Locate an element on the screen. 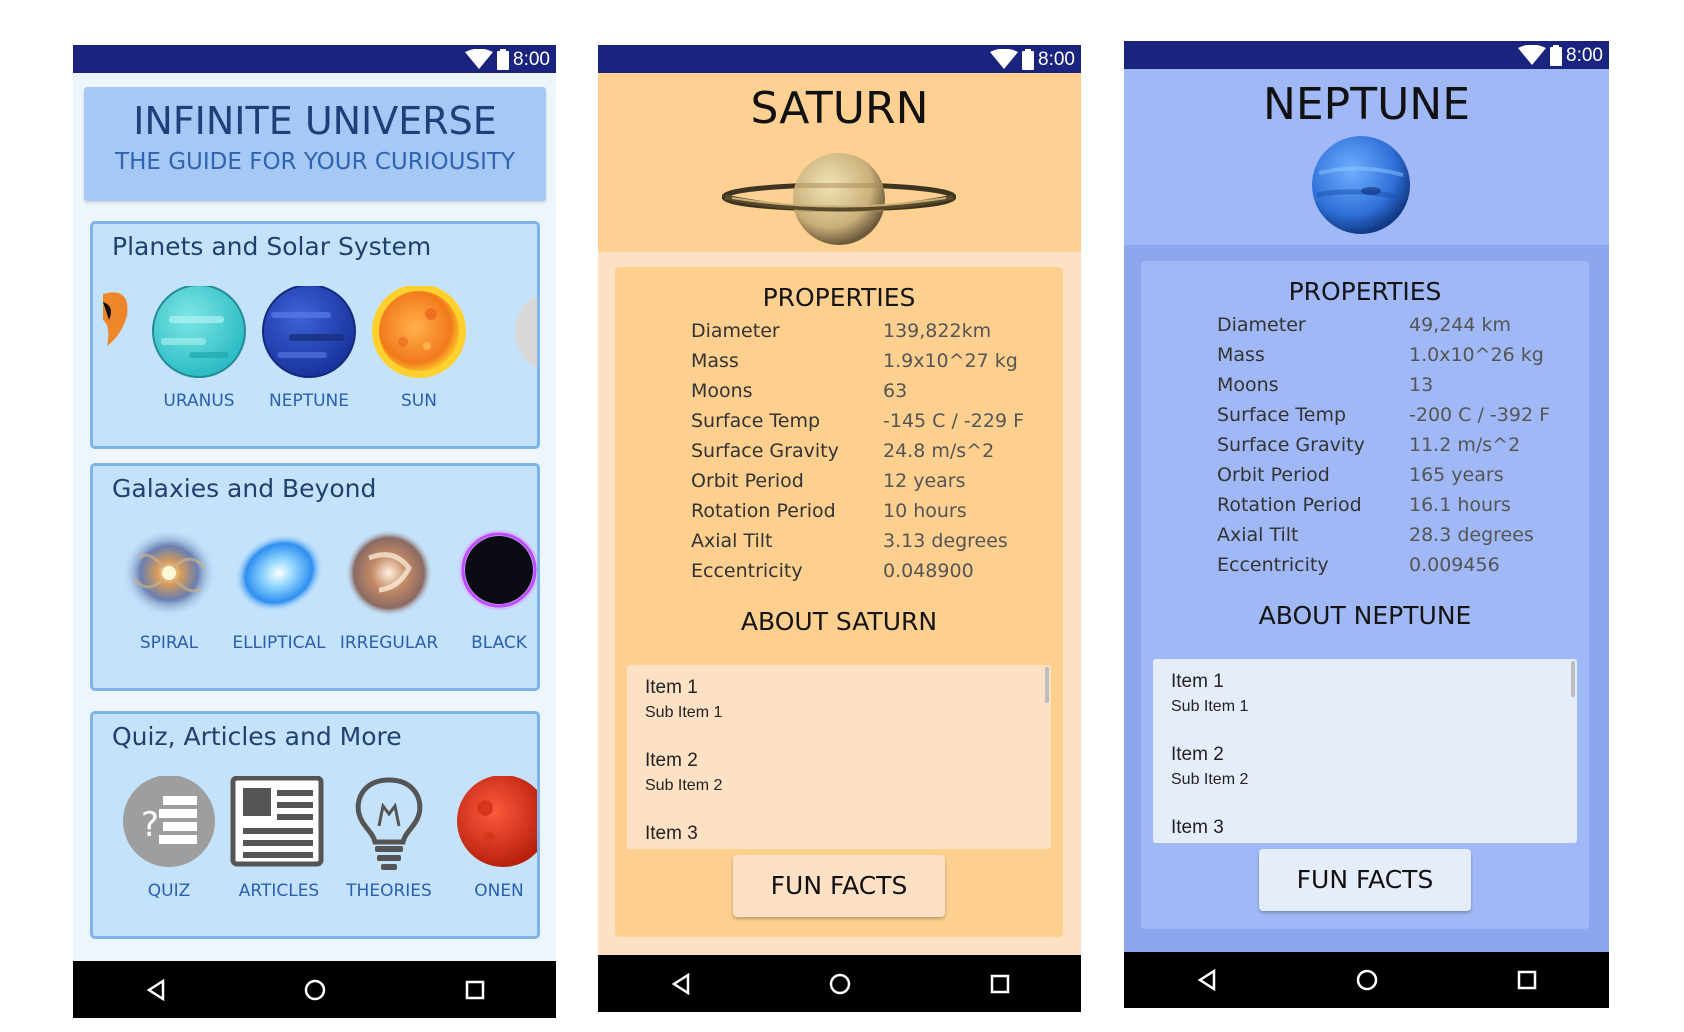 The width and height of the screenshot is (1684, 1032). section-title: Planets and Solar System is located at coordinates (272, 246).